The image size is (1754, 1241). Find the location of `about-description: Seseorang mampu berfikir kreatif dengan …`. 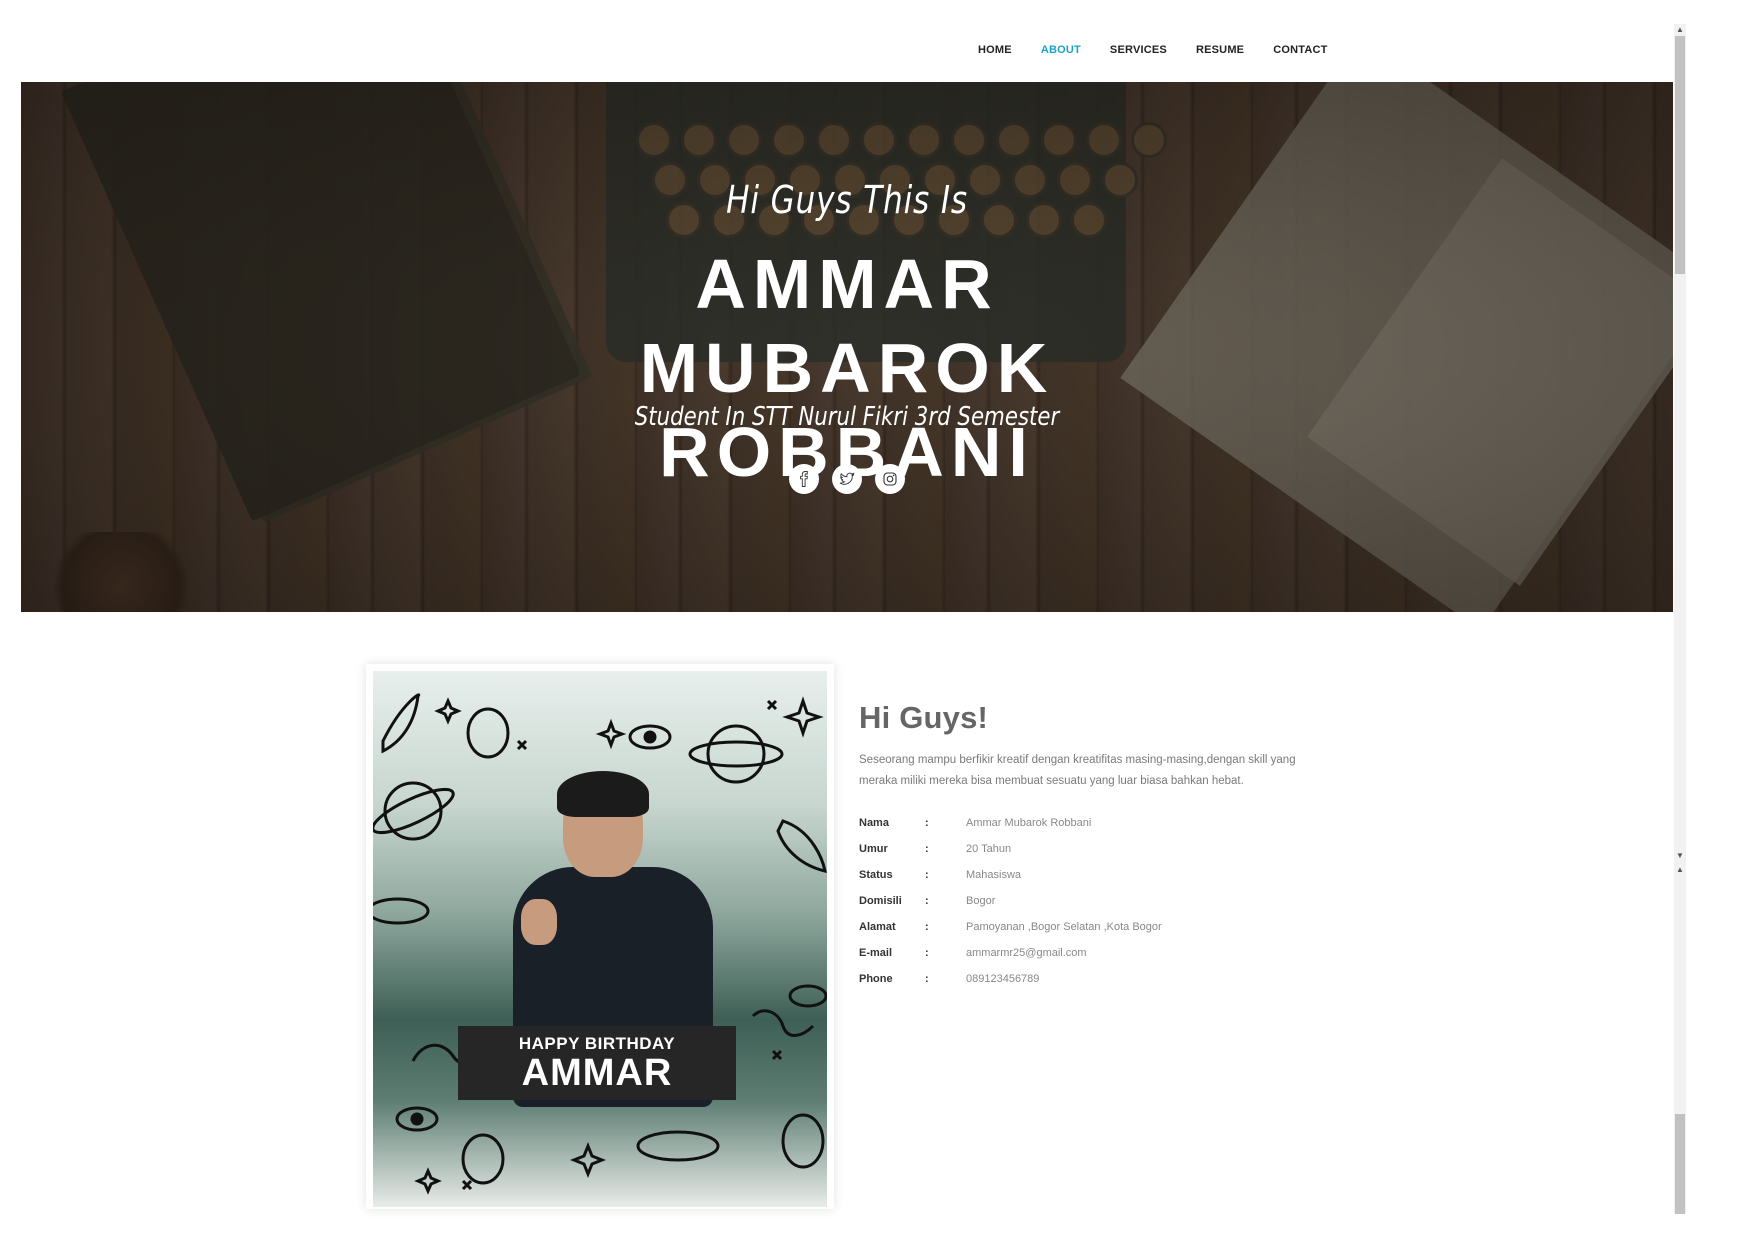

about-description: Seseorang mampu berfikir kreatif dengan … is located at coordinates (1077, 770).